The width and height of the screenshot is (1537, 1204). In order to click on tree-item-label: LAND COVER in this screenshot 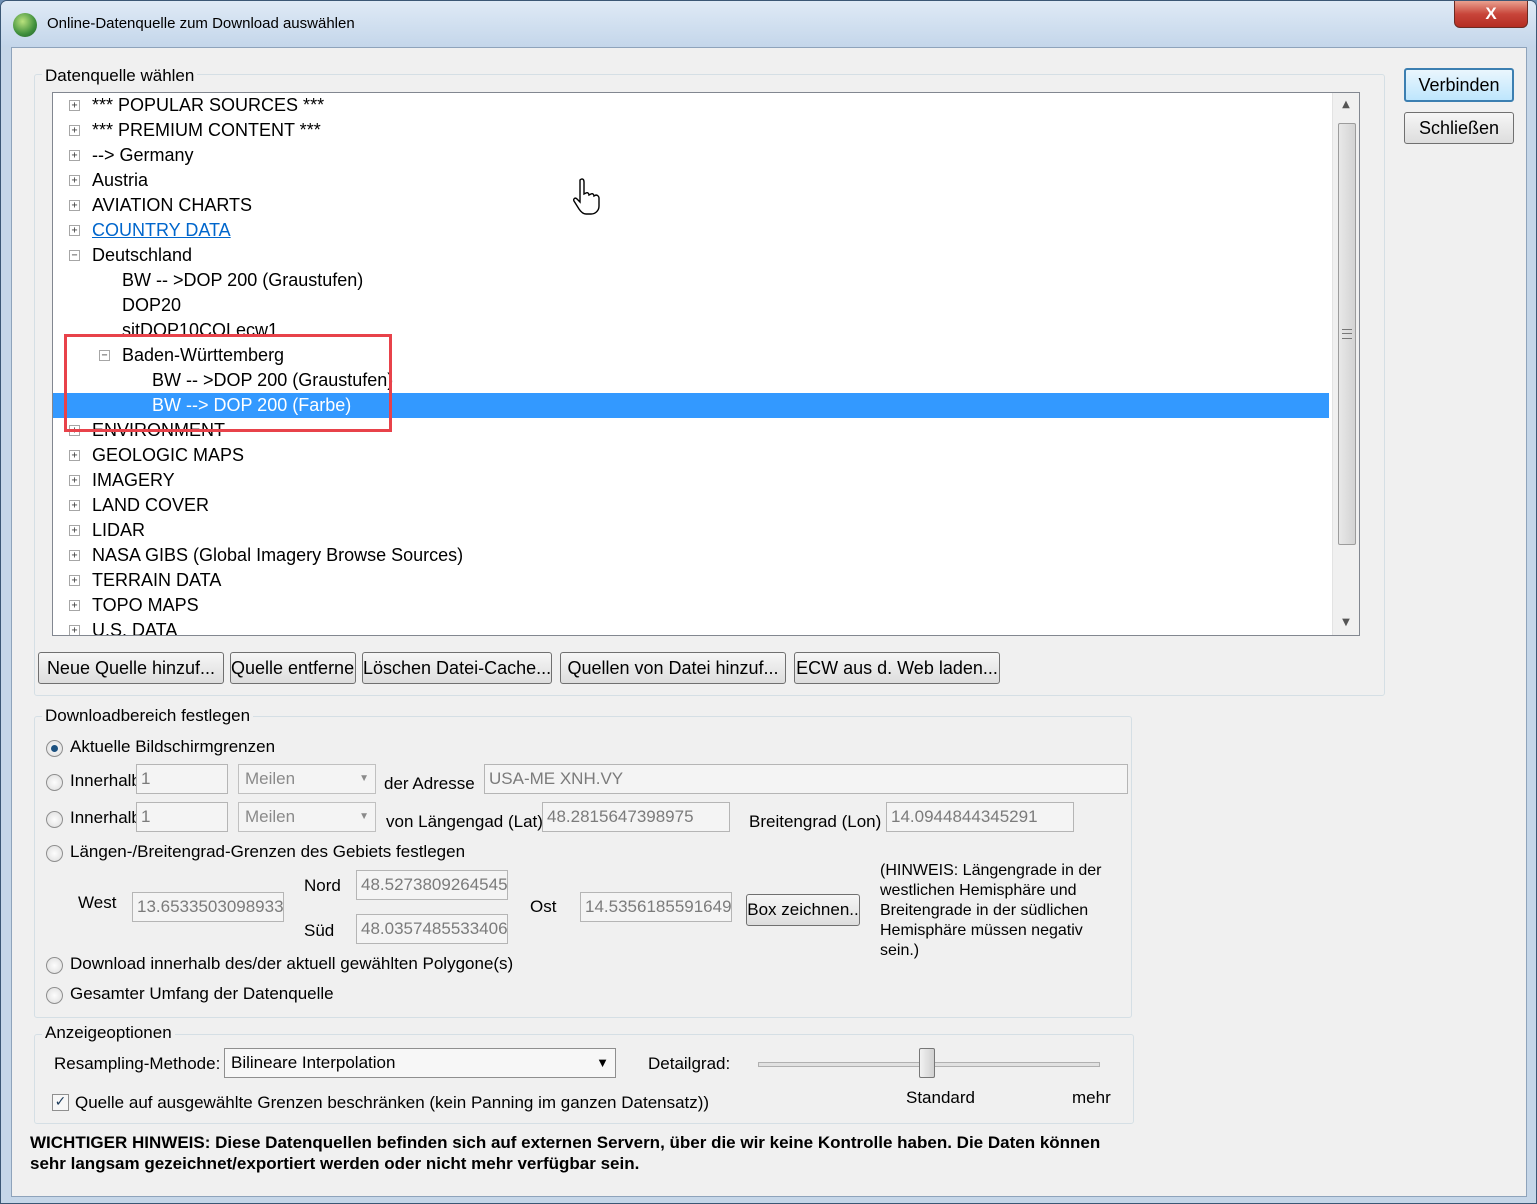, I will do `click(151, 505)`.